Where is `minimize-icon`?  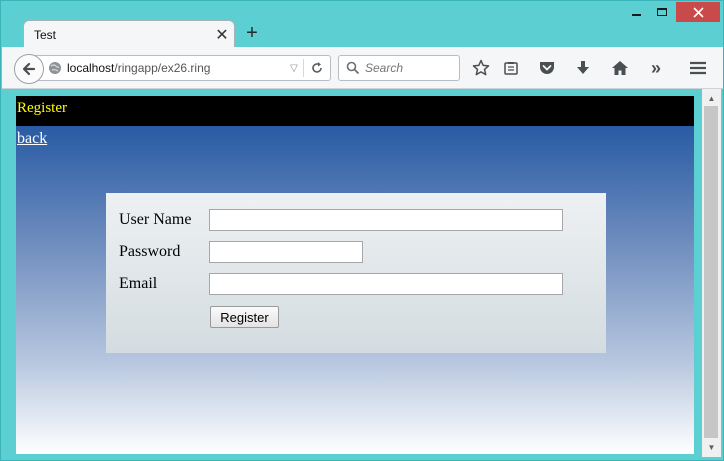 minimize-icon is located at coordinates (636, 15).